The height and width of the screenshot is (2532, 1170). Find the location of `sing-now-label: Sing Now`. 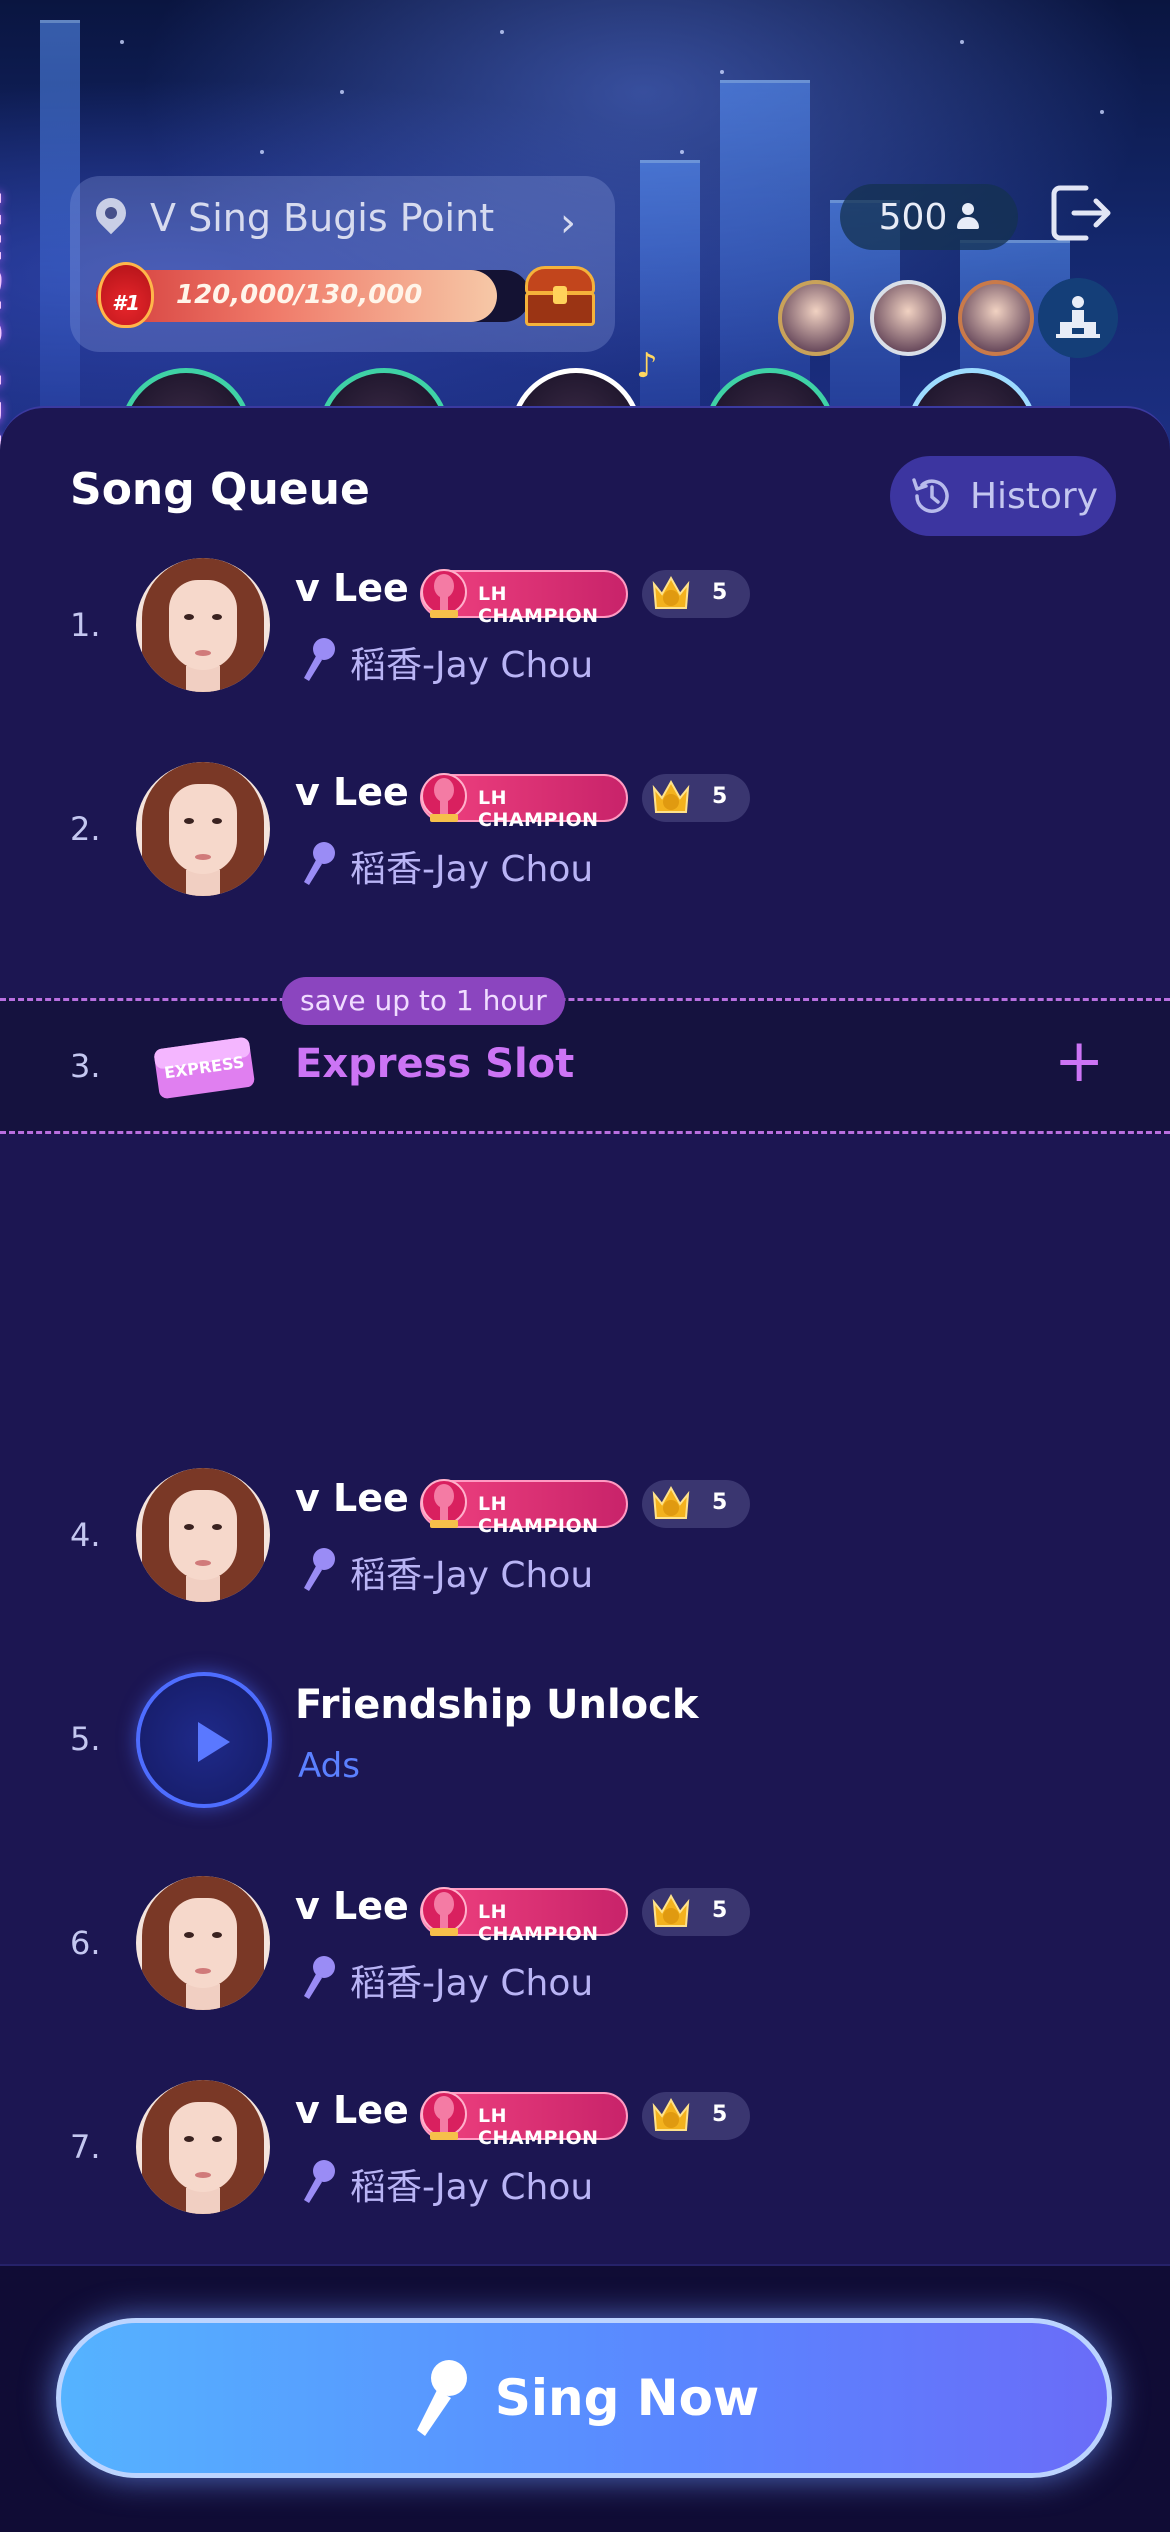

sing-now-label: Sing Now is located at coordinates (627, 2398).